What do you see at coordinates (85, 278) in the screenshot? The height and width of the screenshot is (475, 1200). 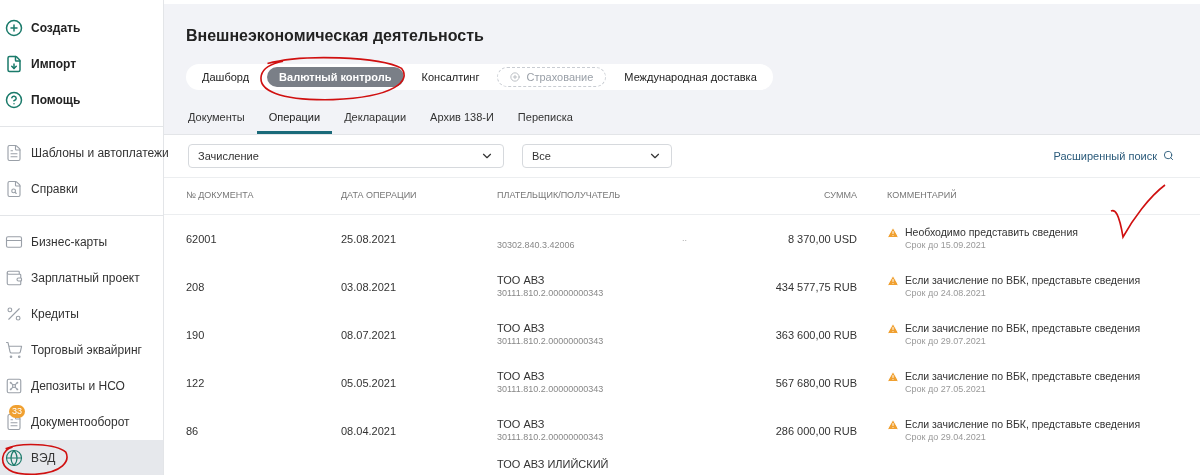 I see `sidebar-label: Зарплатный проект` at bounding box center [85, 278].